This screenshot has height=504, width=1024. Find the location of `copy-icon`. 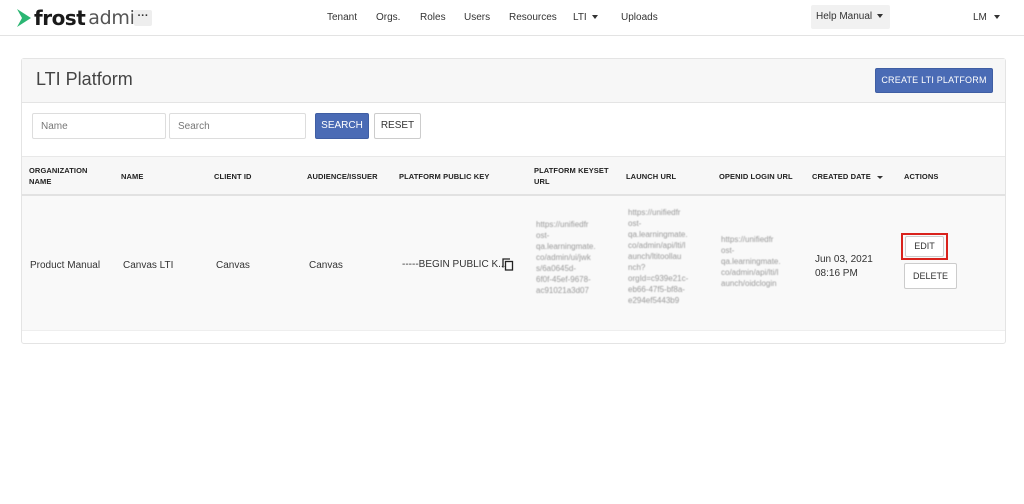

copy-icon is located at coordinates (508, 264).